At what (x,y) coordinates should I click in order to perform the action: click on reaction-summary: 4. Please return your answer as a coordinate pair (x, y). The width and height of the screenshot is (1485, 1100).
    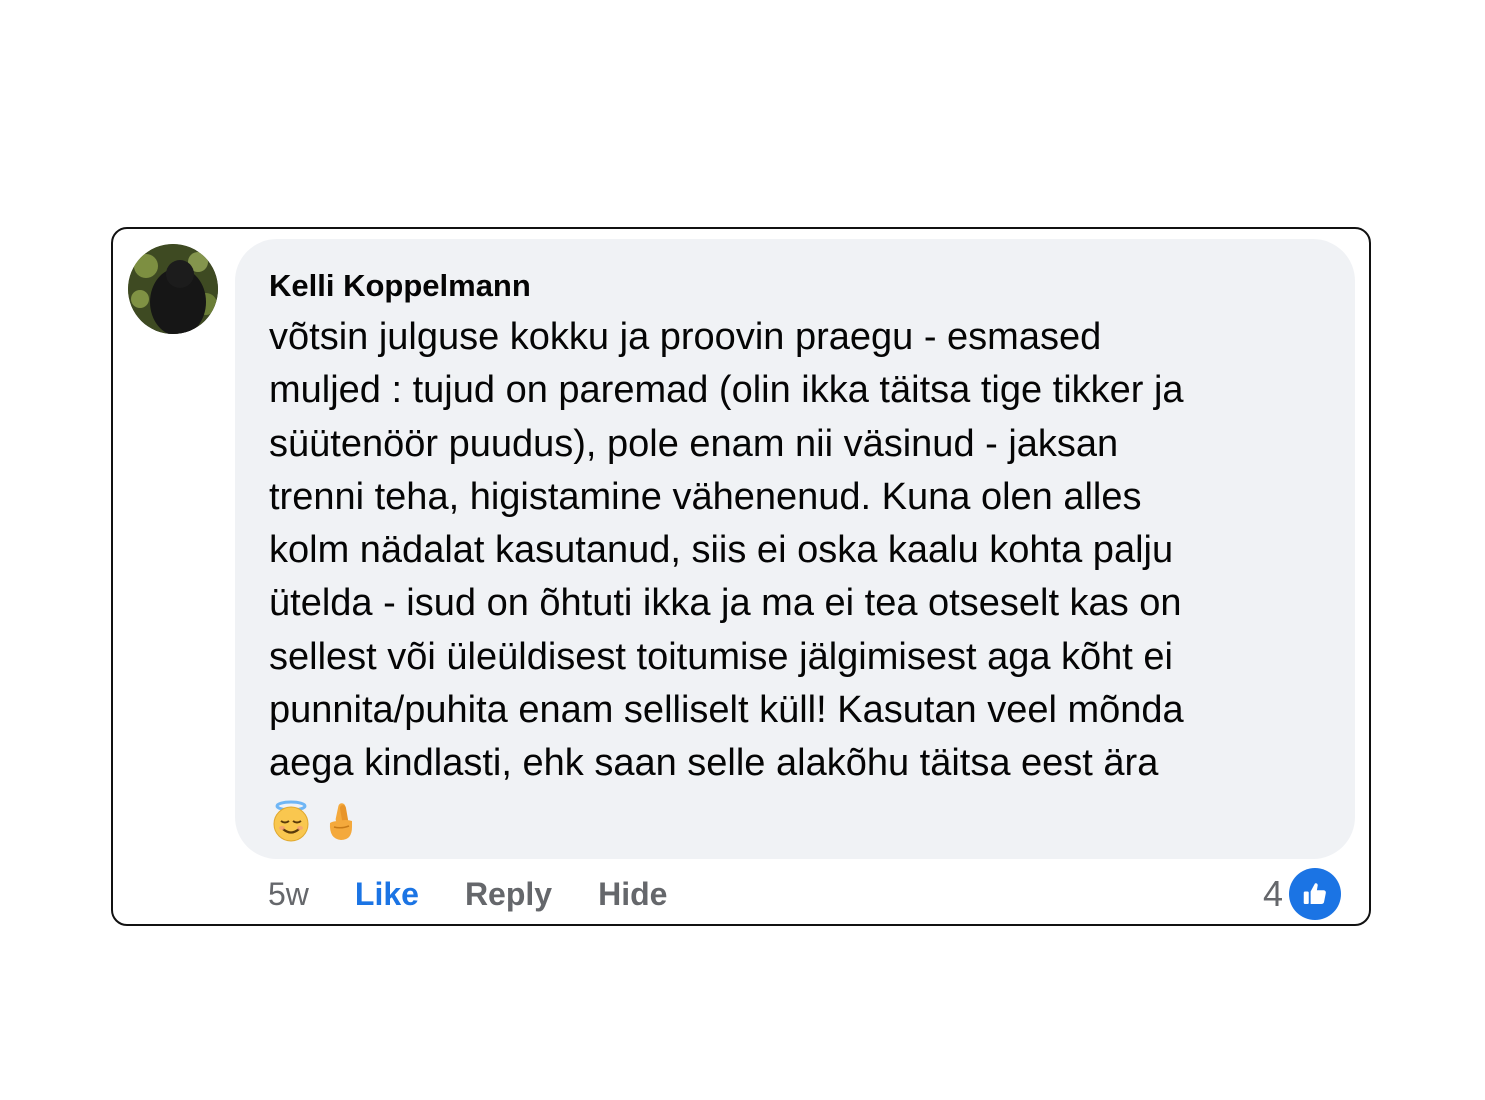
    Looking at the image, I should click on (1302, 894).